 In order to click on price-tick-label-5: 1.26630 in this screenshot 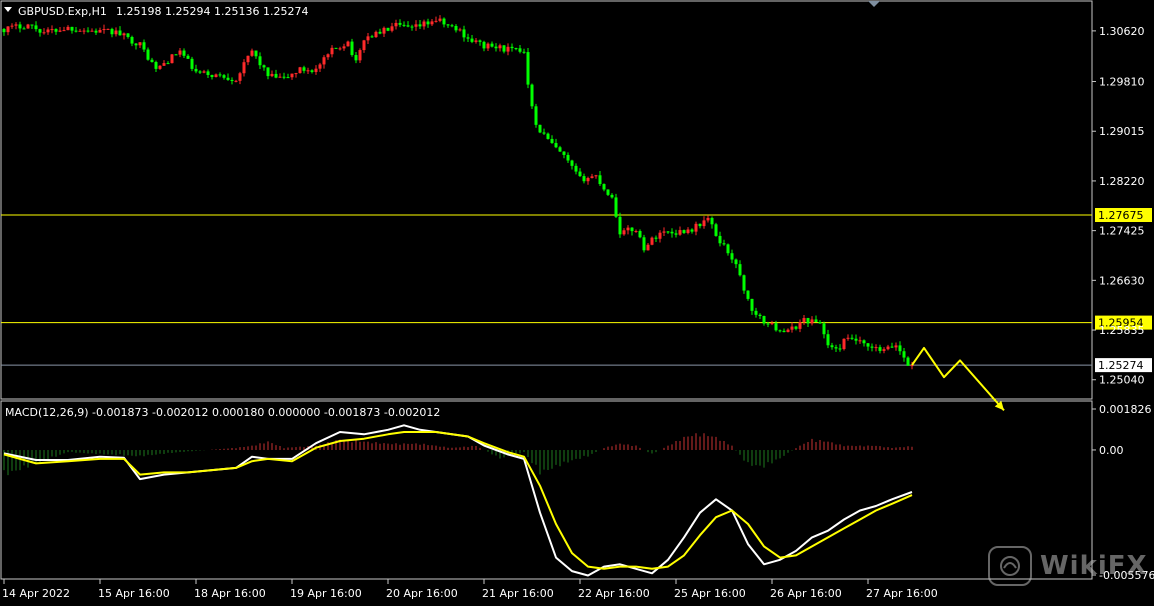, I will do `click(1122, 280)`.